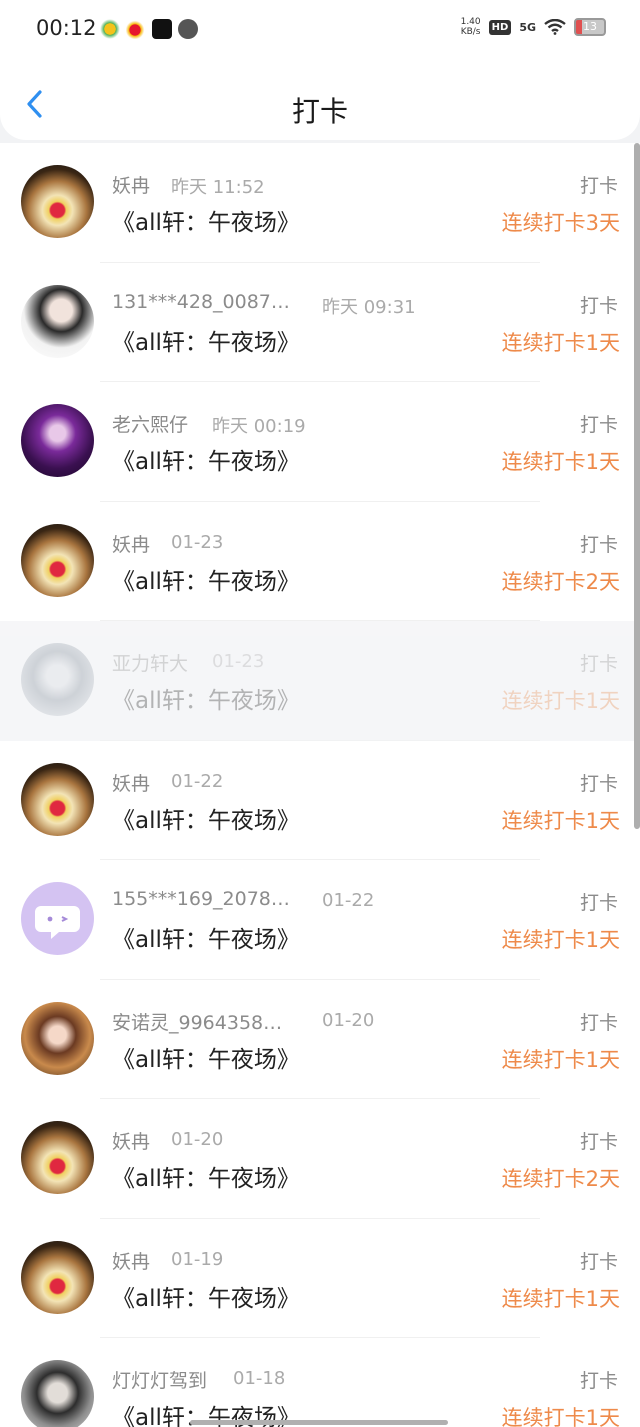  What do you see at coordinates (150, 662) in the screenshot?
I see `user-name: 亚力轩大` at bounding box center [150, 662].